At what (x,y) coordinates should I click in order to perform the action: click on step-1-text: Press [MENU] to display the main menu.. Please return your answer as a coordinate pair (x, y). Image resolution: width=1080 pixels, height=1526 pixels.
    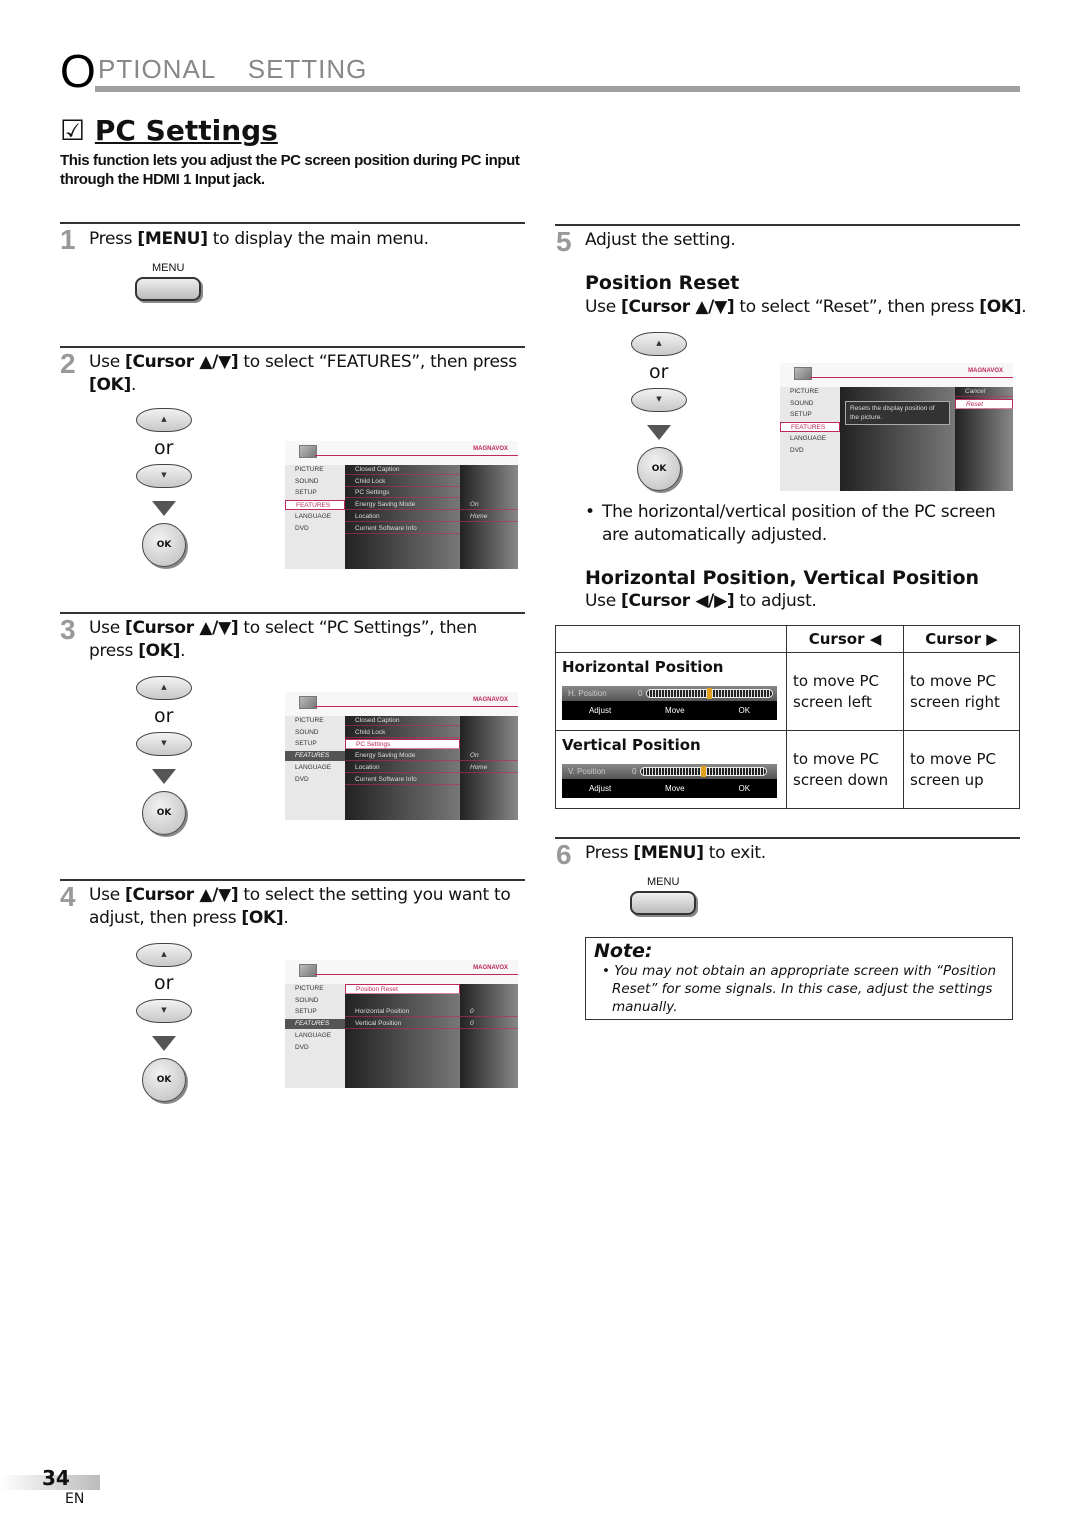
    Looking at the image, I should click on (259, 239).